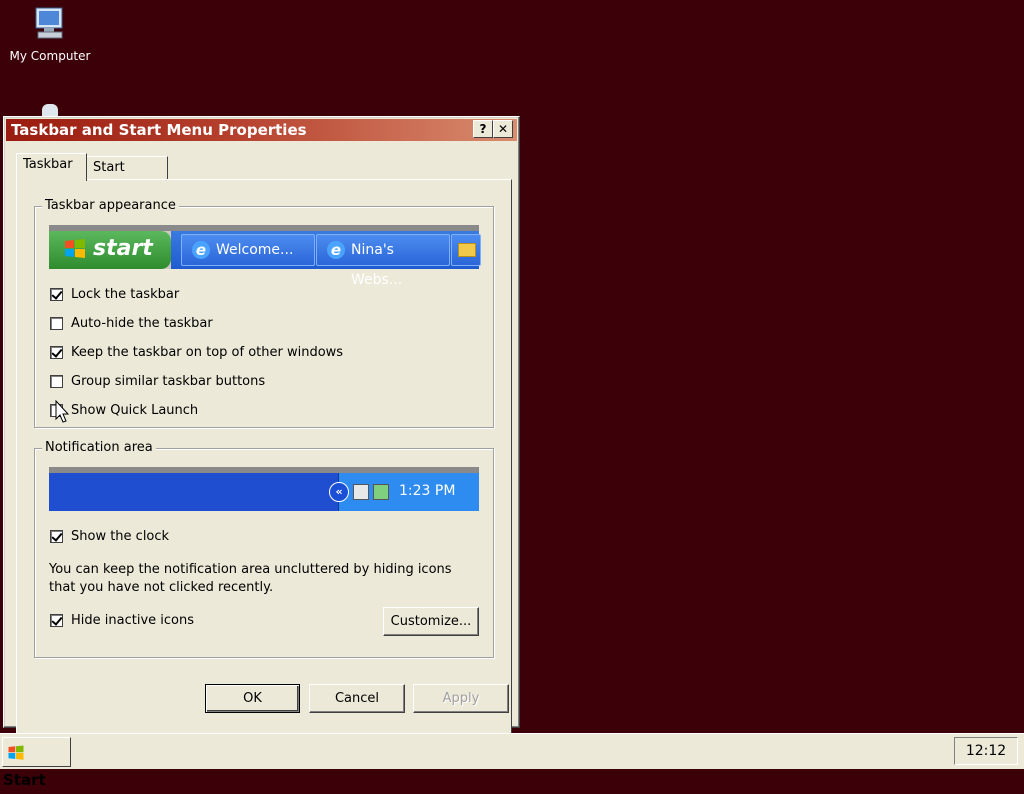 This screenshot has height=794, width=1024. Describe the element at coordinates (142, 323) in the screenshot. I see `checkbox-label: Auto-hide the taskbar` at that location.